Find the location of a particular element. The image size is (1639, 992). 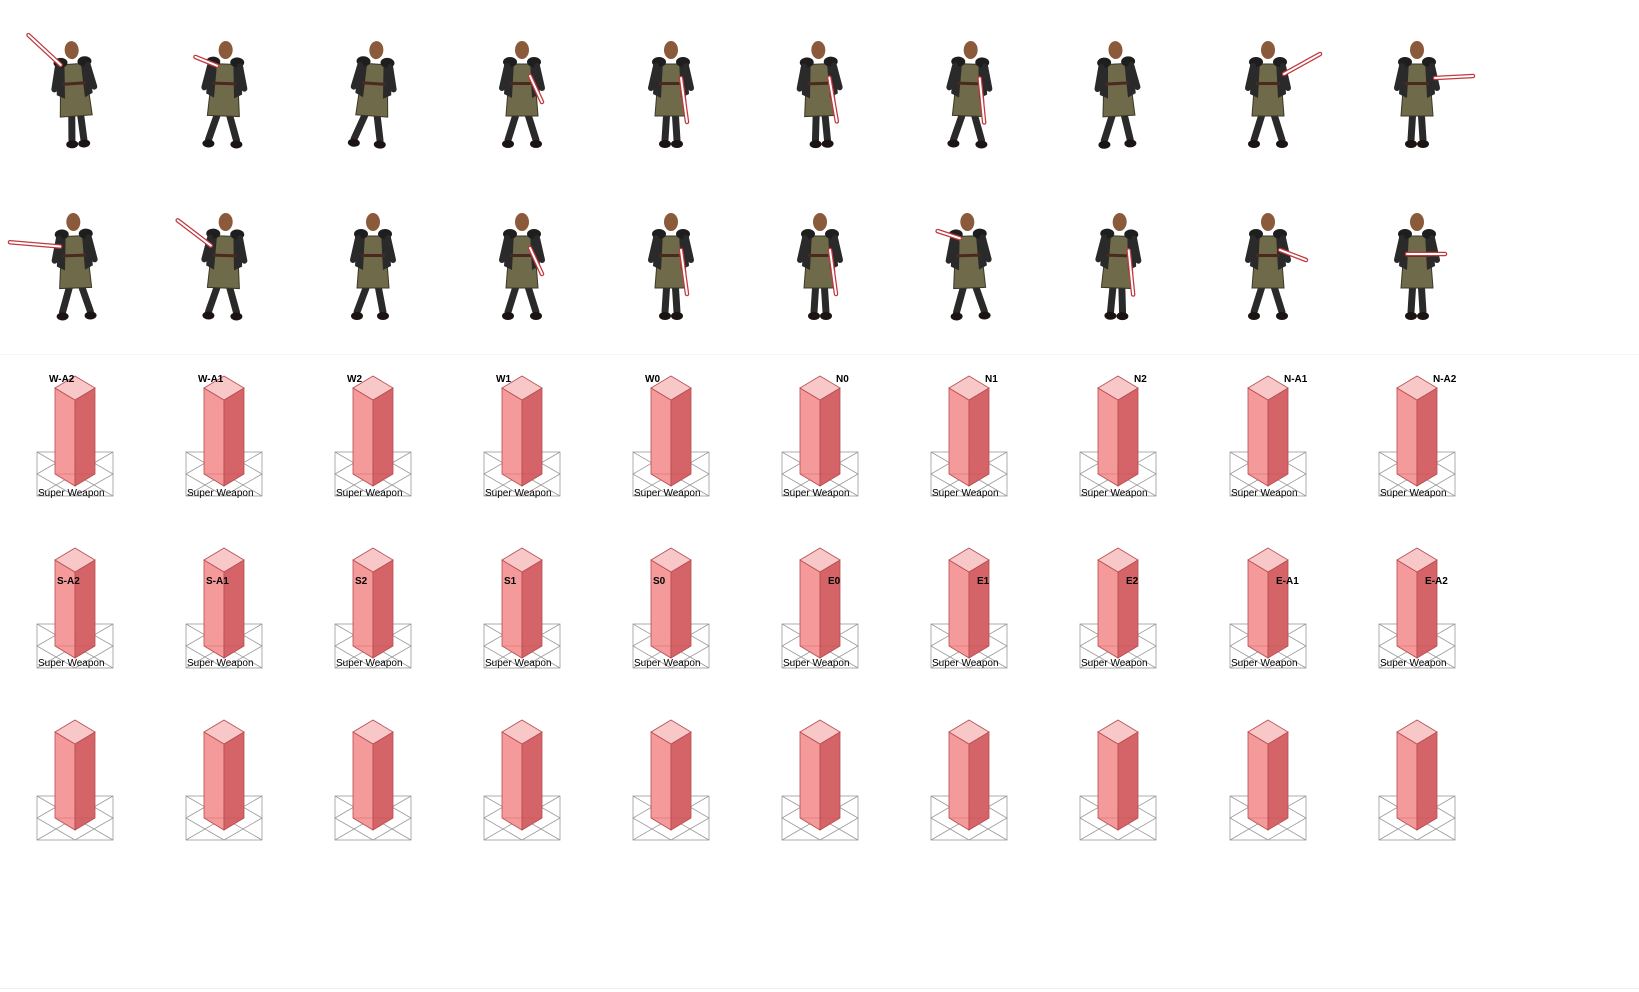

hitbox-reference-frame: S1 Super Weapon is located at coordinates (522, 608).